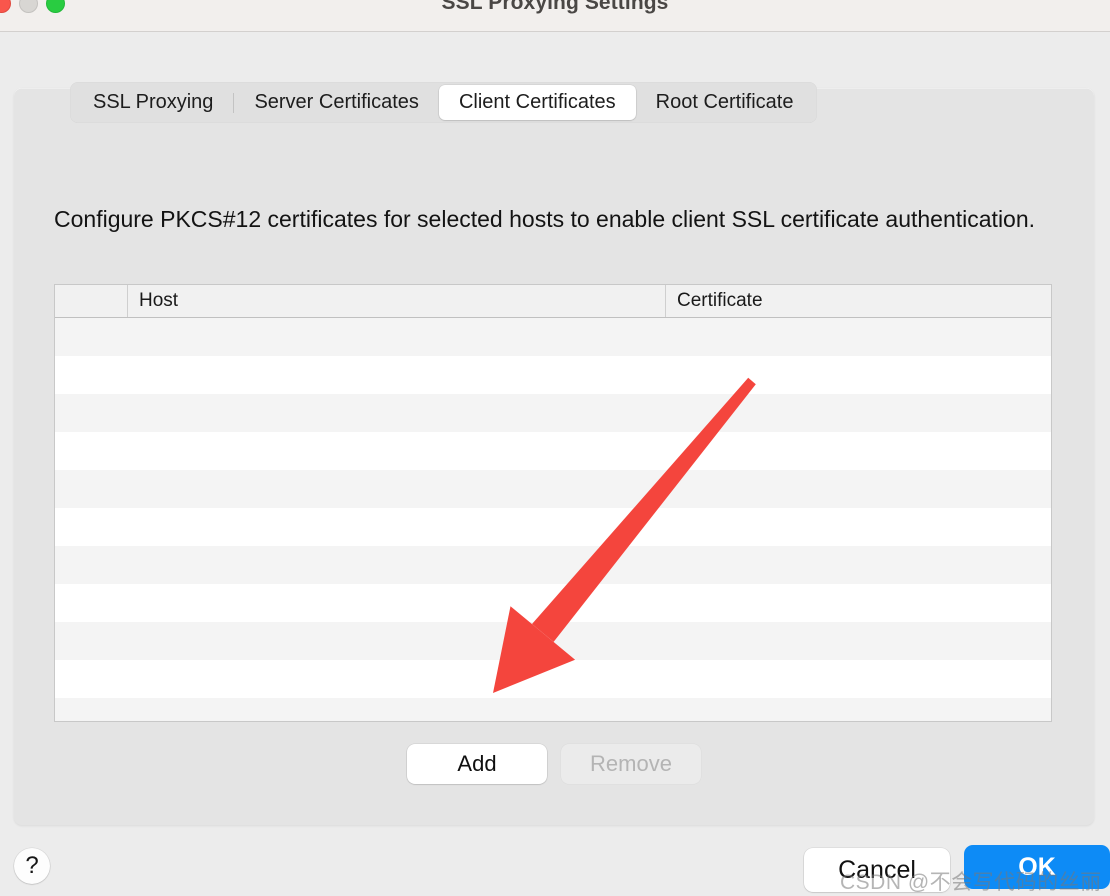 Image resolution: width=1110 pixels, height=896 pixels. I want to click on tab-ssl-proxying: SSL Proxying, so click(153, 102).